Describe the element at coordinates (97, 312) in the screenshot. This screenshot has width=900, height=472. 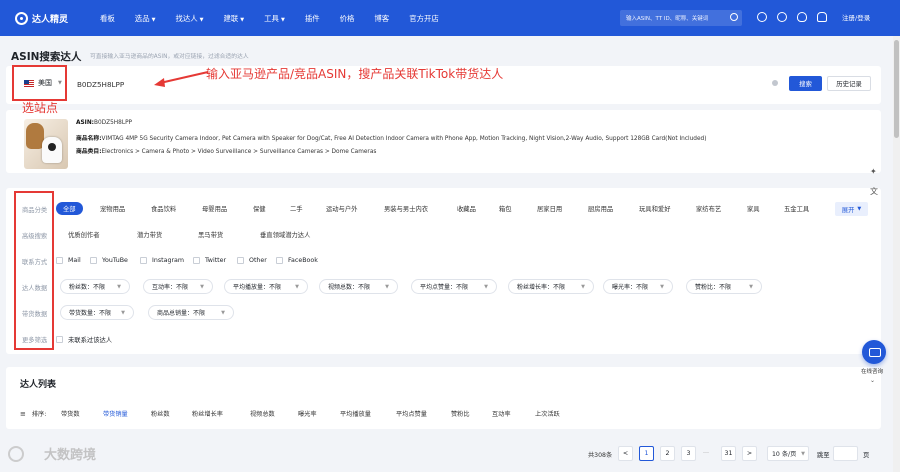
I see `filter-select-sales-count: 带货数量：不限 ▼` at that location.